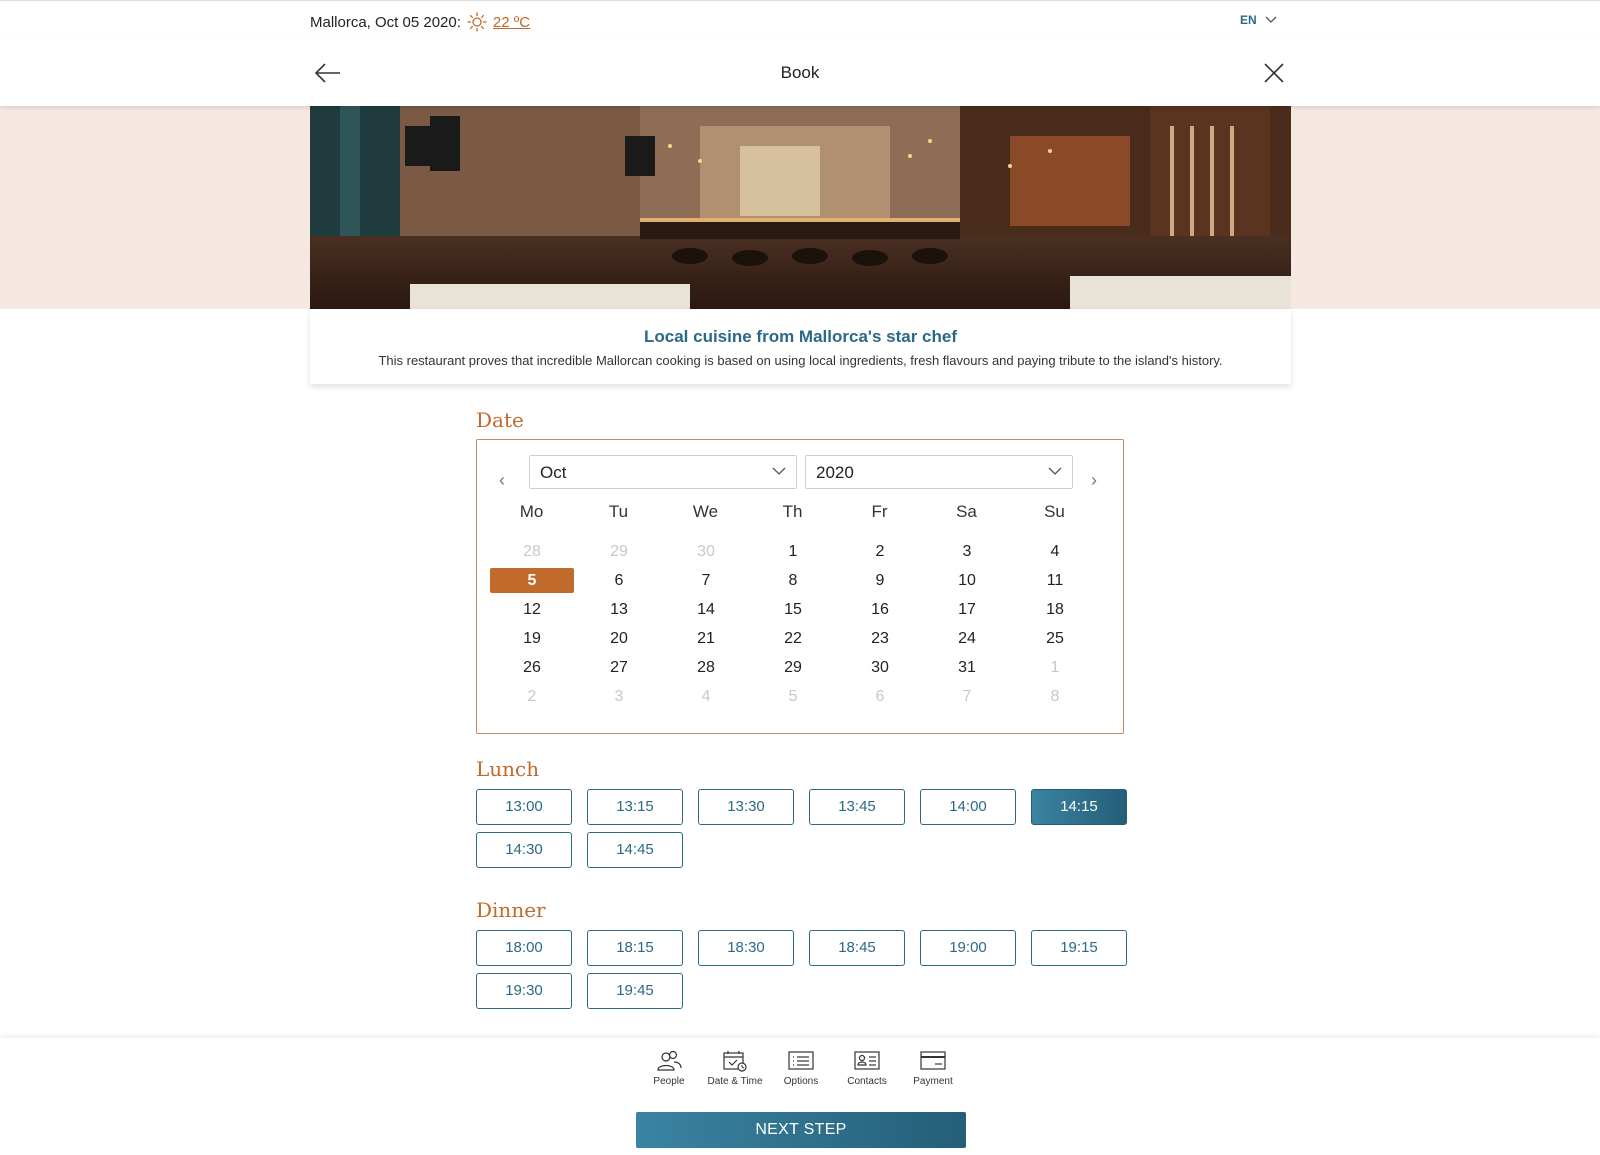 The height and width of the screenshot is (1155, 1600). I want to click on top-info-bar: Mallorca, Oct 05 2020: 22 ºC EN, so click(800, 19).